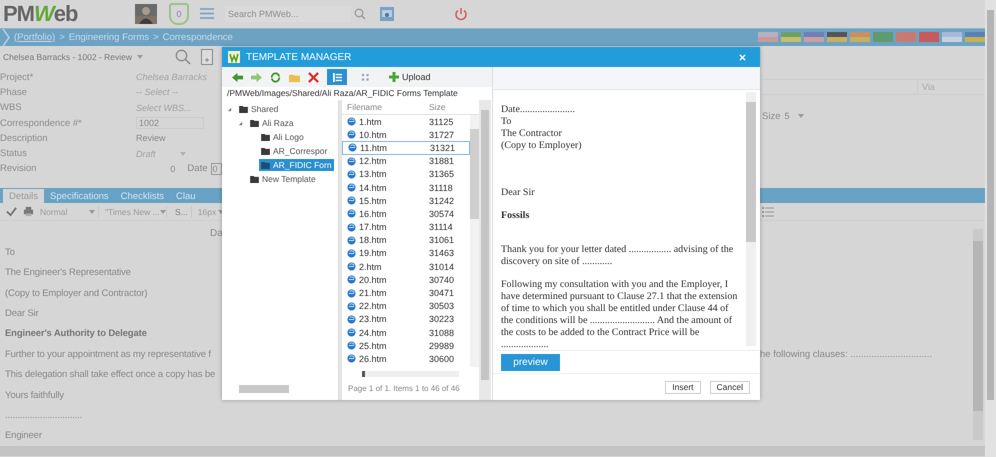 This screenshot has width=996, height=457. What do you see at coordinates (683, 387) in the screenshot?
I see `insert-button: Insert` at bounding box center [683, 387].